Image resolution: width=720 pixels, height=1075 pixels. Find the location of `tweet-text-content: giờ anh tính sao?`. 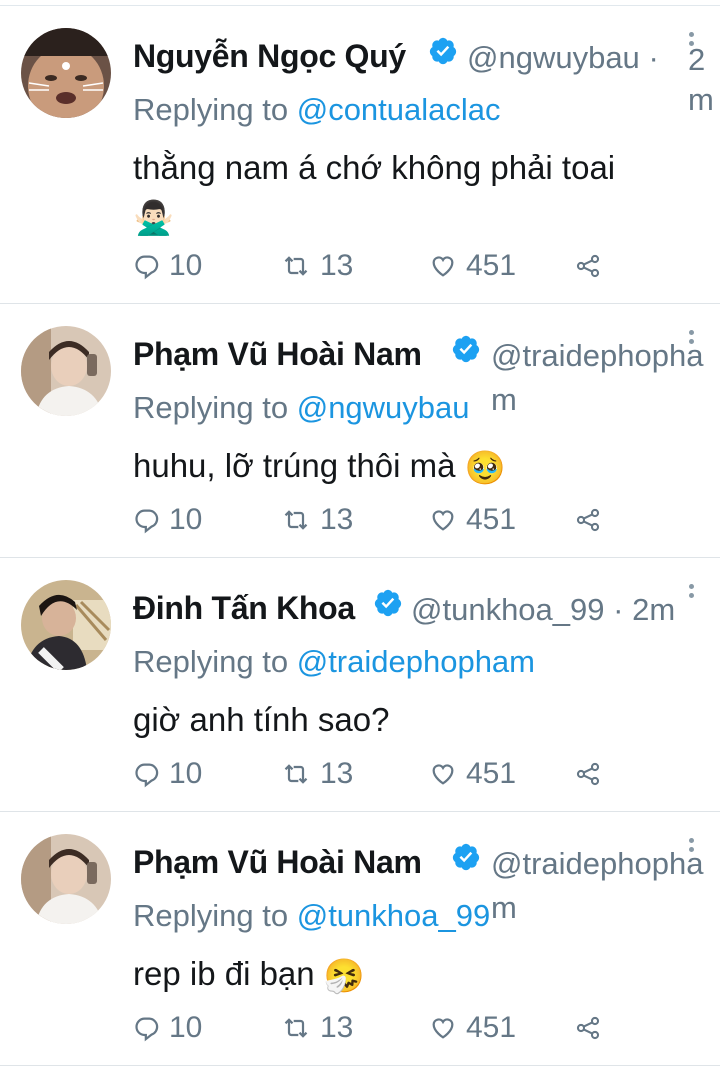

tweet-text-content: giờ anh tính sao? is located at coordinates (261, 719).